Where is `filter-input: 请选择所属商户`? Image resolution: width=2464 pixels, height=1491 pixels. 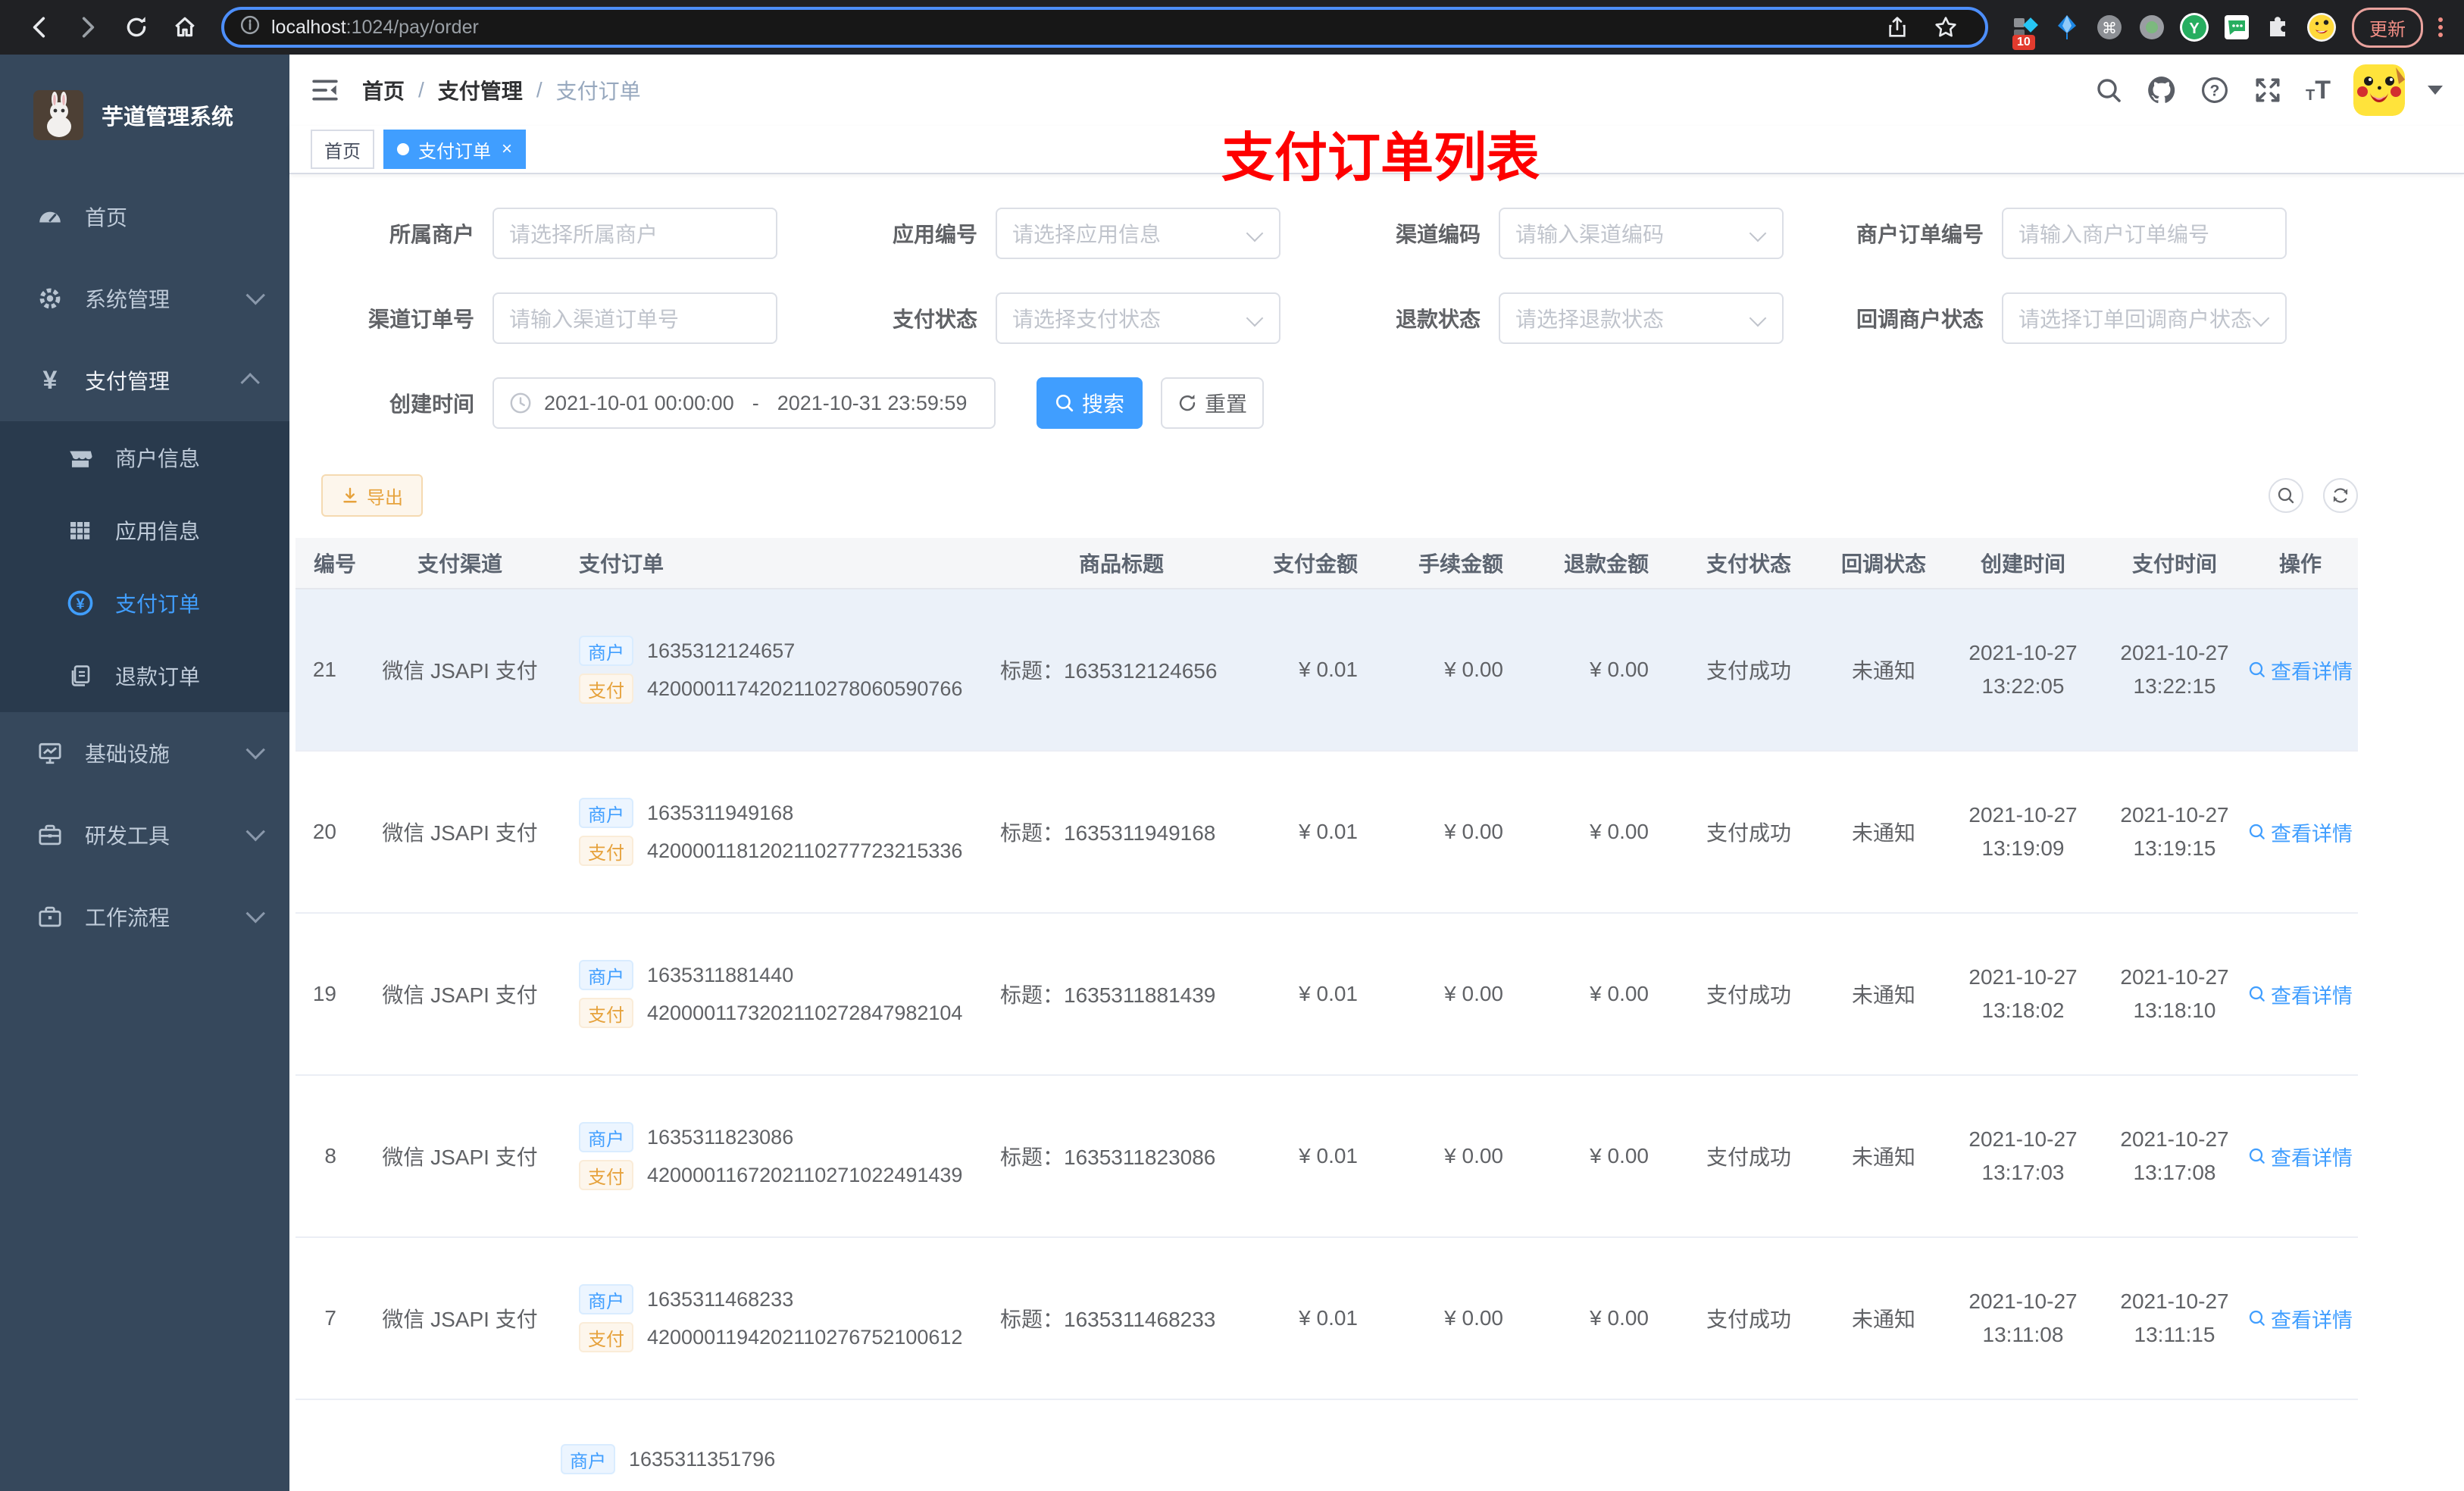
filter-input: 请选择所属商户 is located at coordinates (634, 233).